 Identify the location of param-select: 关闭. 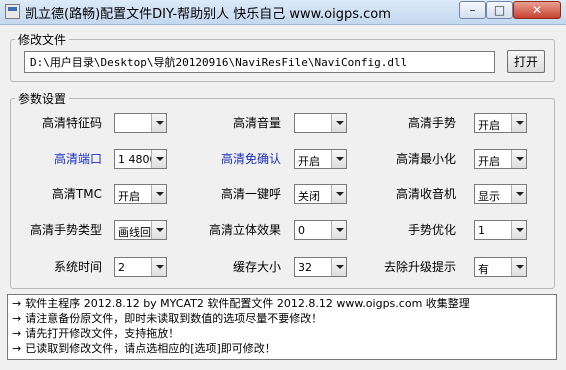
(320, 194).